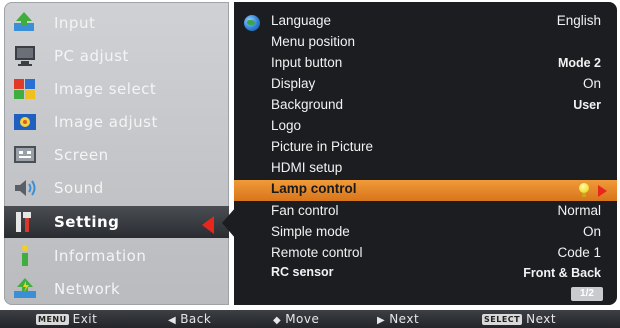 The height and width of the screenshot is (328, 620). I want to click on menu-item-image-select: Image select, so click(116, 89).